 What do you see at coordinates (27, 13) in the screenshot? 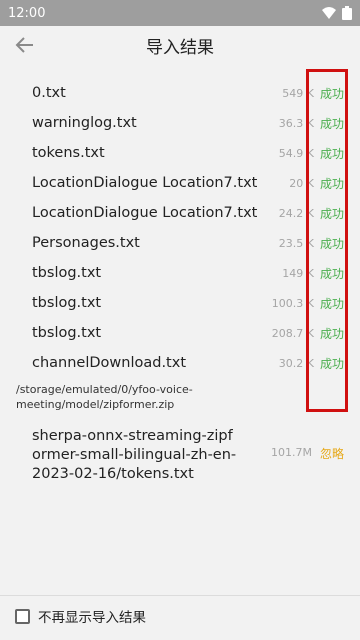
I see `status-time: 12:00` at bounding box center [27, 13].